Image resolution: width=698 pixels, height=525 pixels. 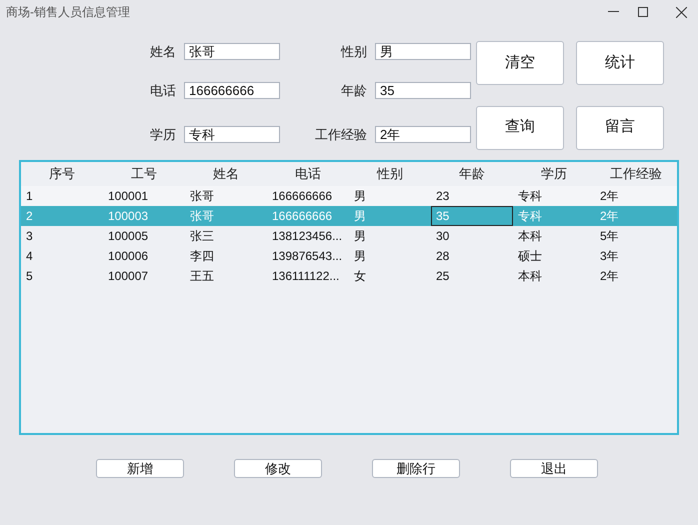 I want to click on action-button: 留言, so click(x=620, y=128).